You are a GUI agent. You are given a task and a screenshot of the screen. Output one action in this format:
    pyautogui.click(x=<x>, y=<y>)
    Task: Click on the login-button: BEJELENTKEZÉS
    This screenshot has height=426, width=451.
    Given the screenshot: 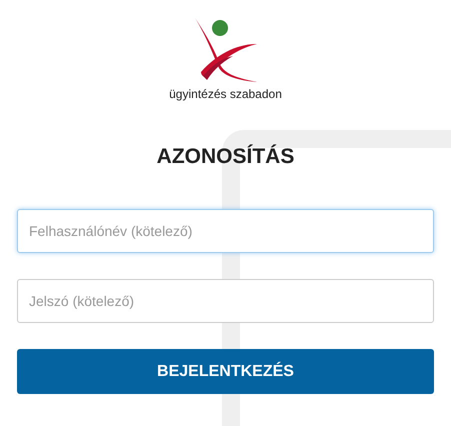 What is the action you would take?
    pyautogui.click(x=225, y=371)
    